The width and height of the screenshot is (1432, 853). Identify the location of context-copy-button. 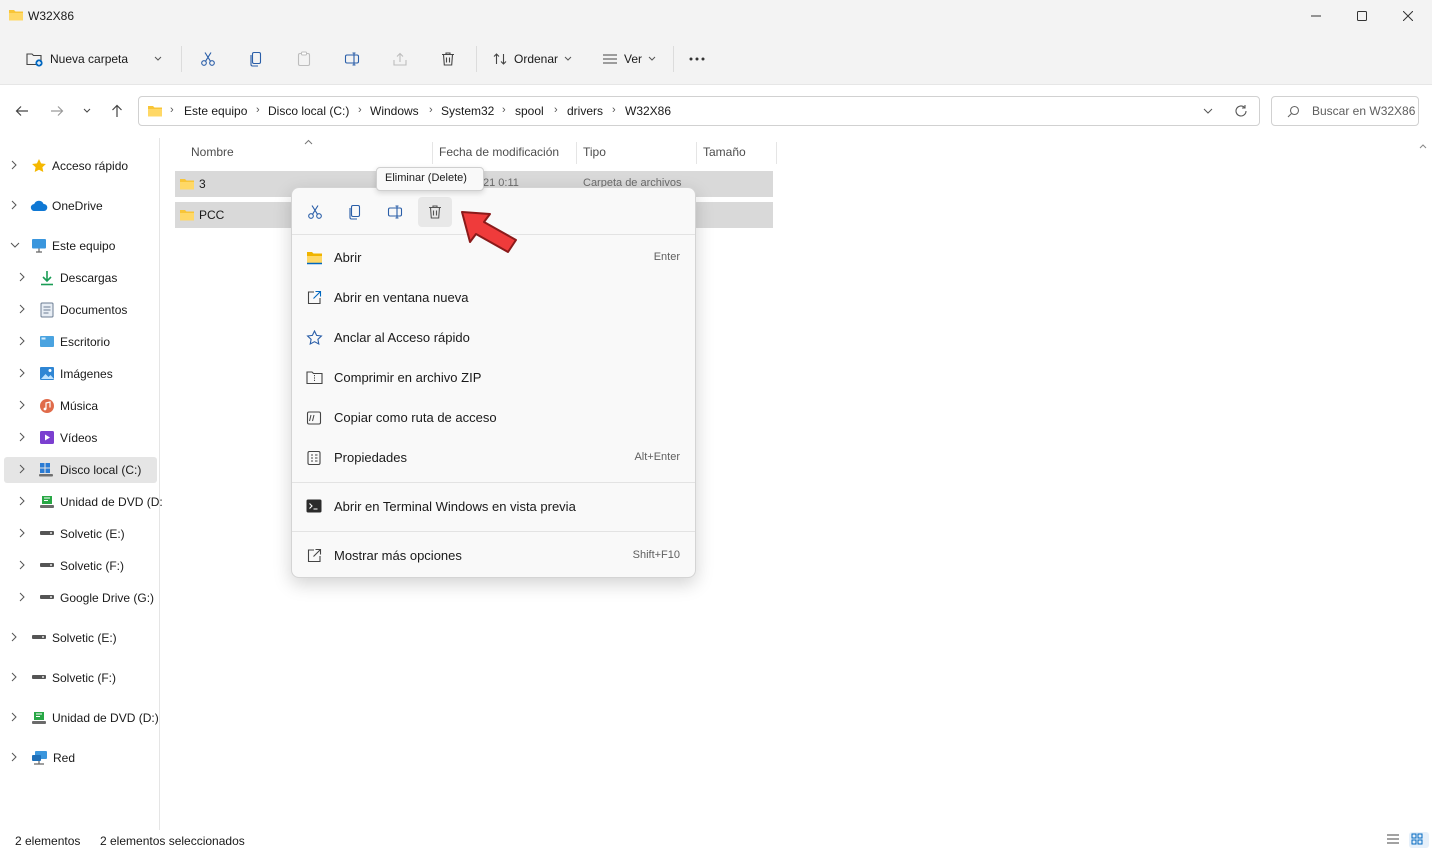
(355, 212).